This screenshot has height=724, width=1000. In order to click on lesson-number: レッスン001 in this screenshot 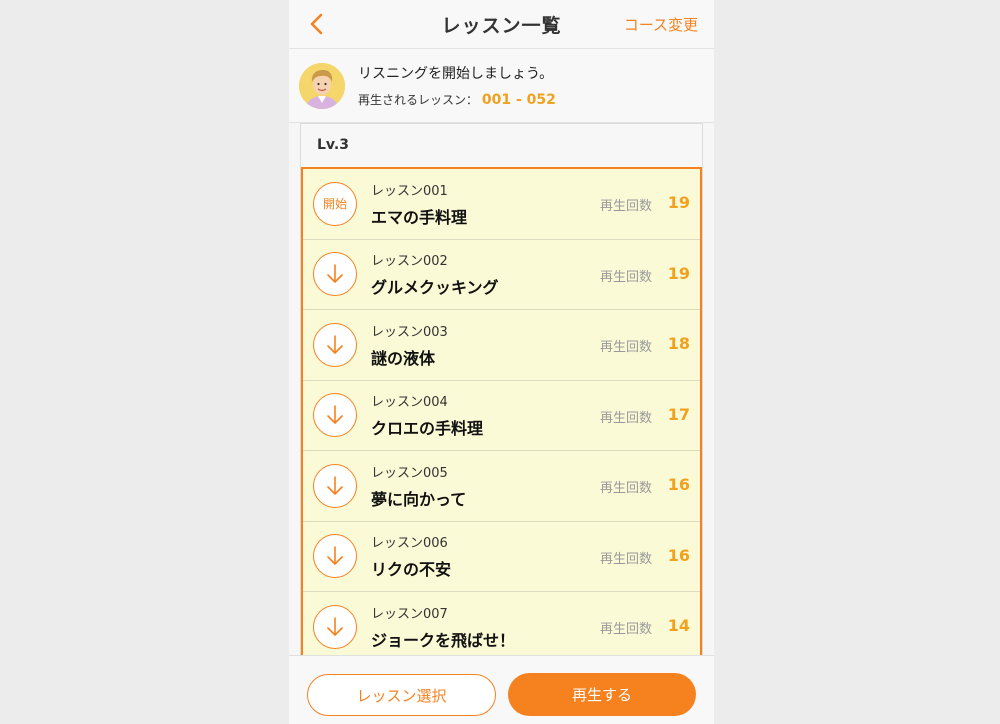, I will do `click(409, 191)`.